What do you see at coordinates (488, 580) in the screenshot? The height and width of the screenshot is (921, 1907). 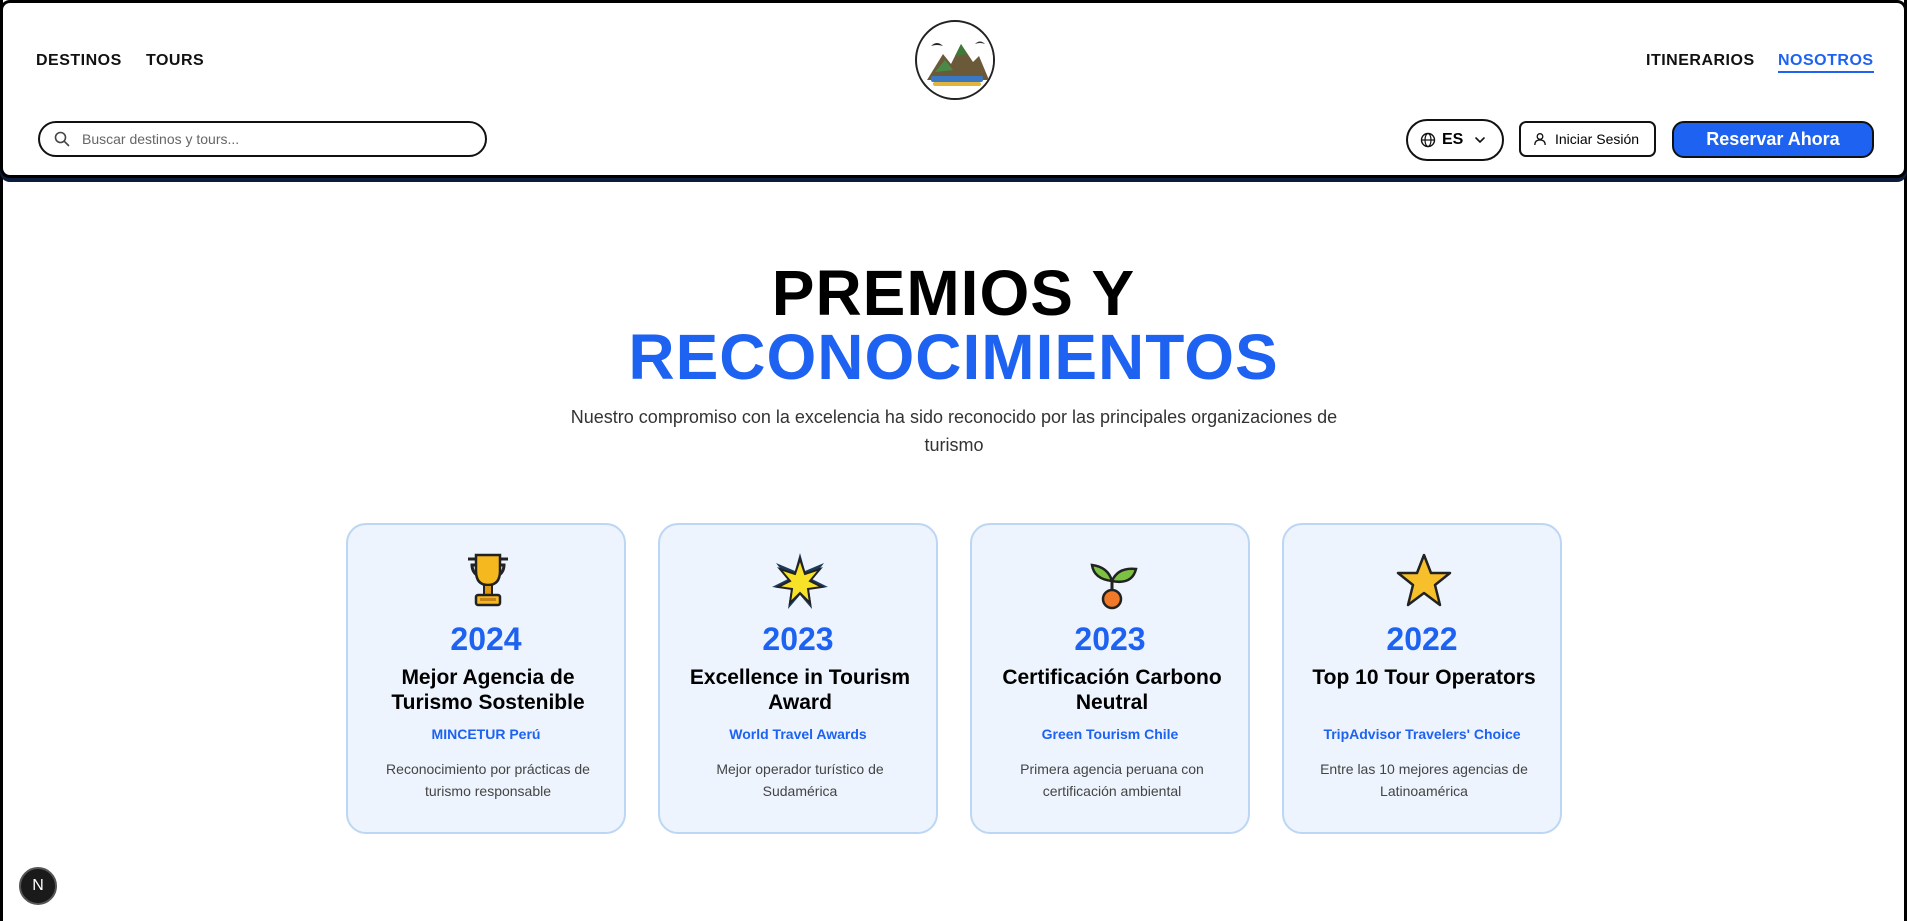 I see `trophy-icon` at bounding box center [488, 580].